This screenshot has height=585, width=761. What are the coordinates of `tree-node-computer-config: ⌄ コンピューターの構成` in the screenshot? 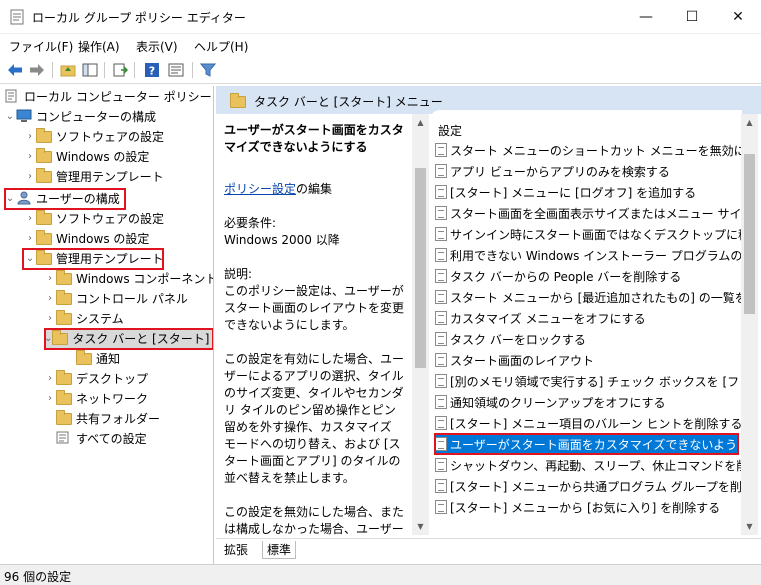 It's located at (80, 116).